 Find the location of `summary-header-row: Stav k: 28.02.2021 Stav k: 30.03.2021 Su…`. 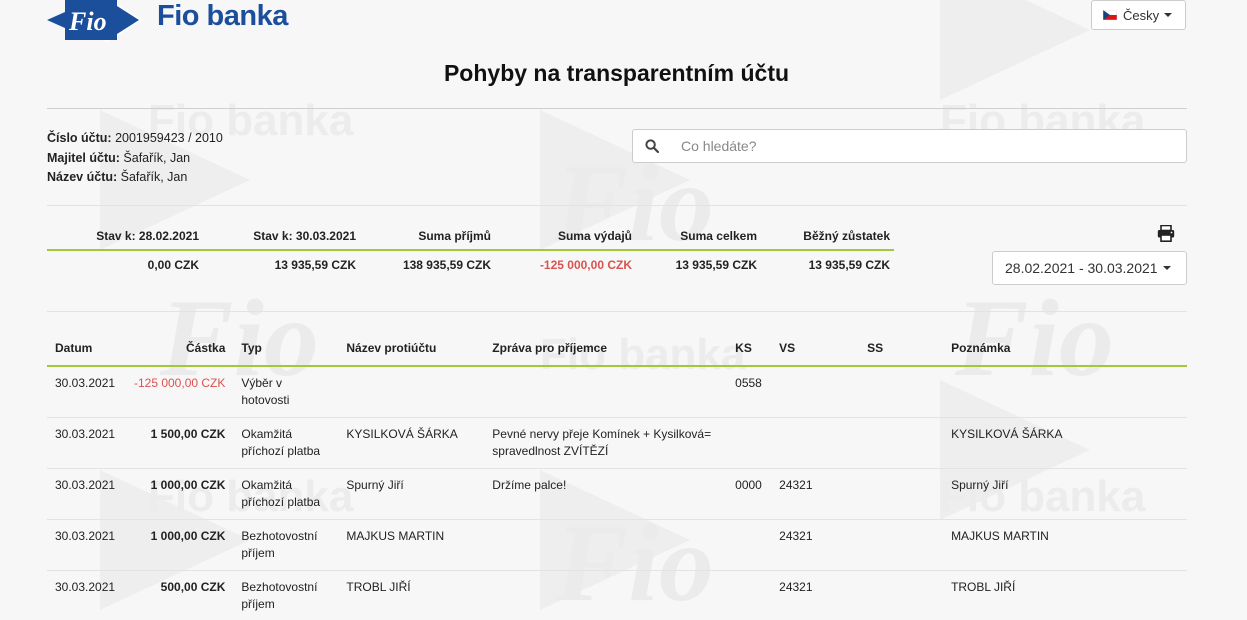

summary-header-row: Stav k: 28.02.2021 Stav k: 30.03.2021 Su… is located at coordinates (470, 237).